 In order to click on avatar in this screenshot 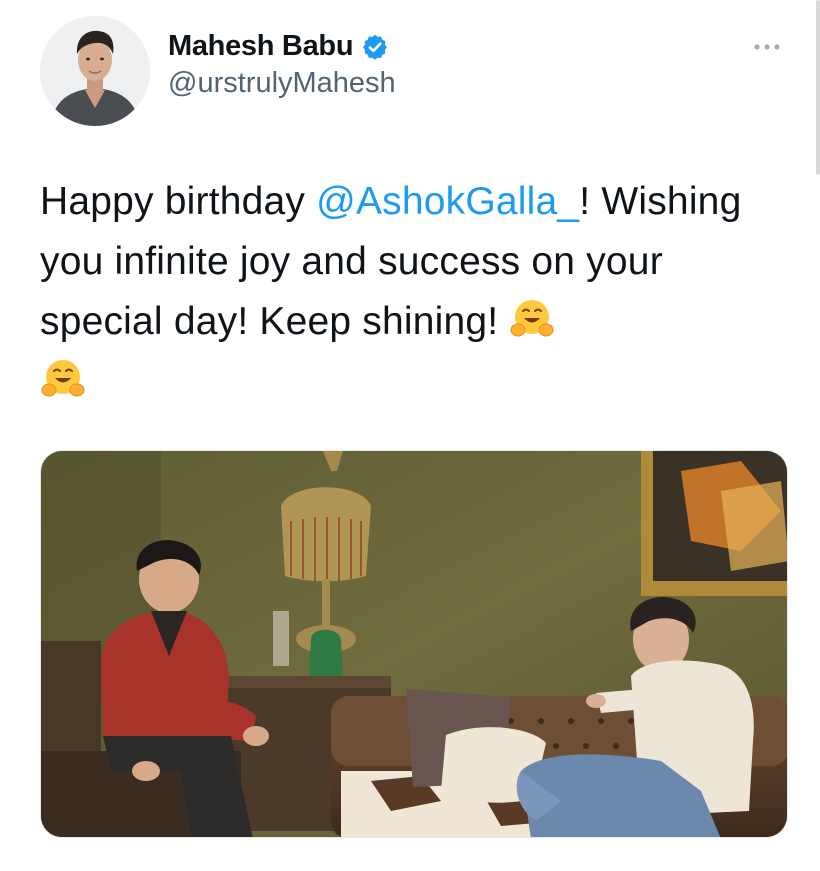, I will do `click(95, 71)`.